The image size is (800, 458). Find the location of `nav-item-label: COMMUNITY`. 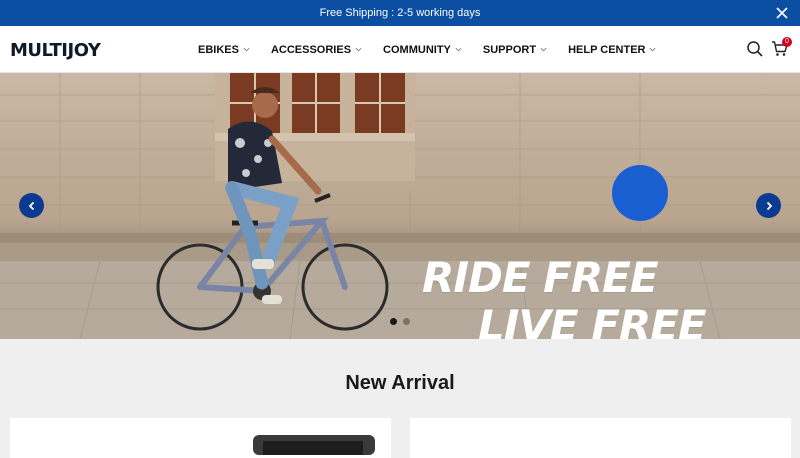

nav-item-label: COMMUNITY is located at coordinates (417, 49).